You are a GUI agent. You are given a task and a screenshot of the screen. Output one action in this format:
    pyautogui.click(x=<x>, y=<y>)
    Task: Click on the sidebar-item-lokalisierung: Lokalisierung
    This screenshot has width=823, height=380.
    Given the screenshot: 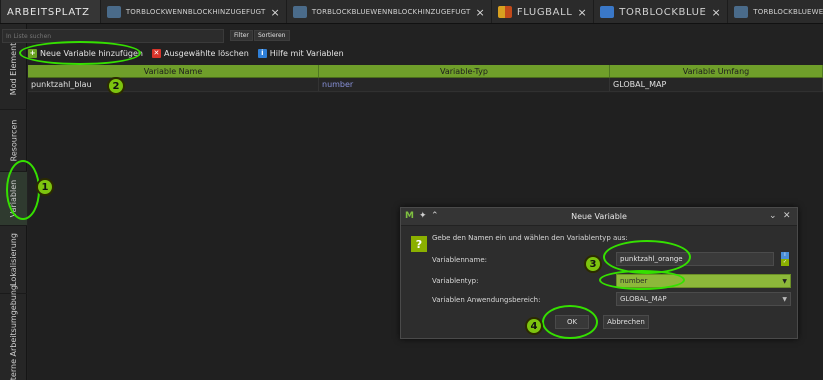 What is the action you would take?
    pyautogui.click(x=13, y=260)
    